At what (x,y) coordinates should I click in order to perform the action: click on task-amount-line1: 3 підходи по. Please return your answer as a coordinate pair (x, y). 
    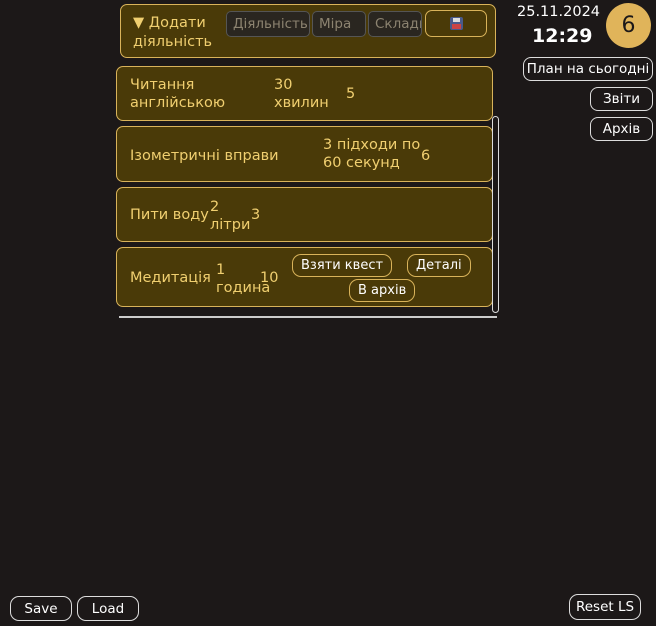
    Looking at the image, I should click on (372, 145).